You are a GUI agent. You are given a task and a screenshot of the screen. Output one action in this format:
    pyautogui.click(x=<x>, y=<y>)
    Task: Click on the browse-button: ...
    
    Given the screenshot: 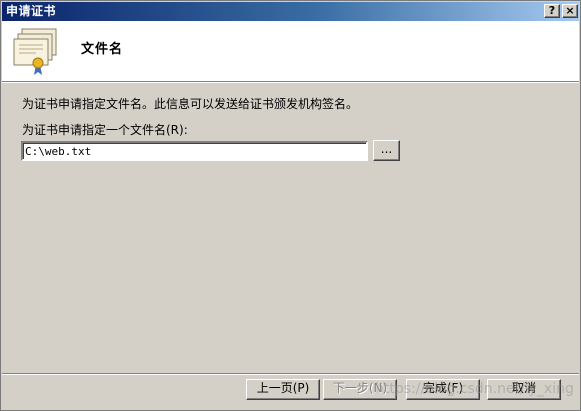 What is the action you would take?
    pyautogui.click(x=386, y=150)
    